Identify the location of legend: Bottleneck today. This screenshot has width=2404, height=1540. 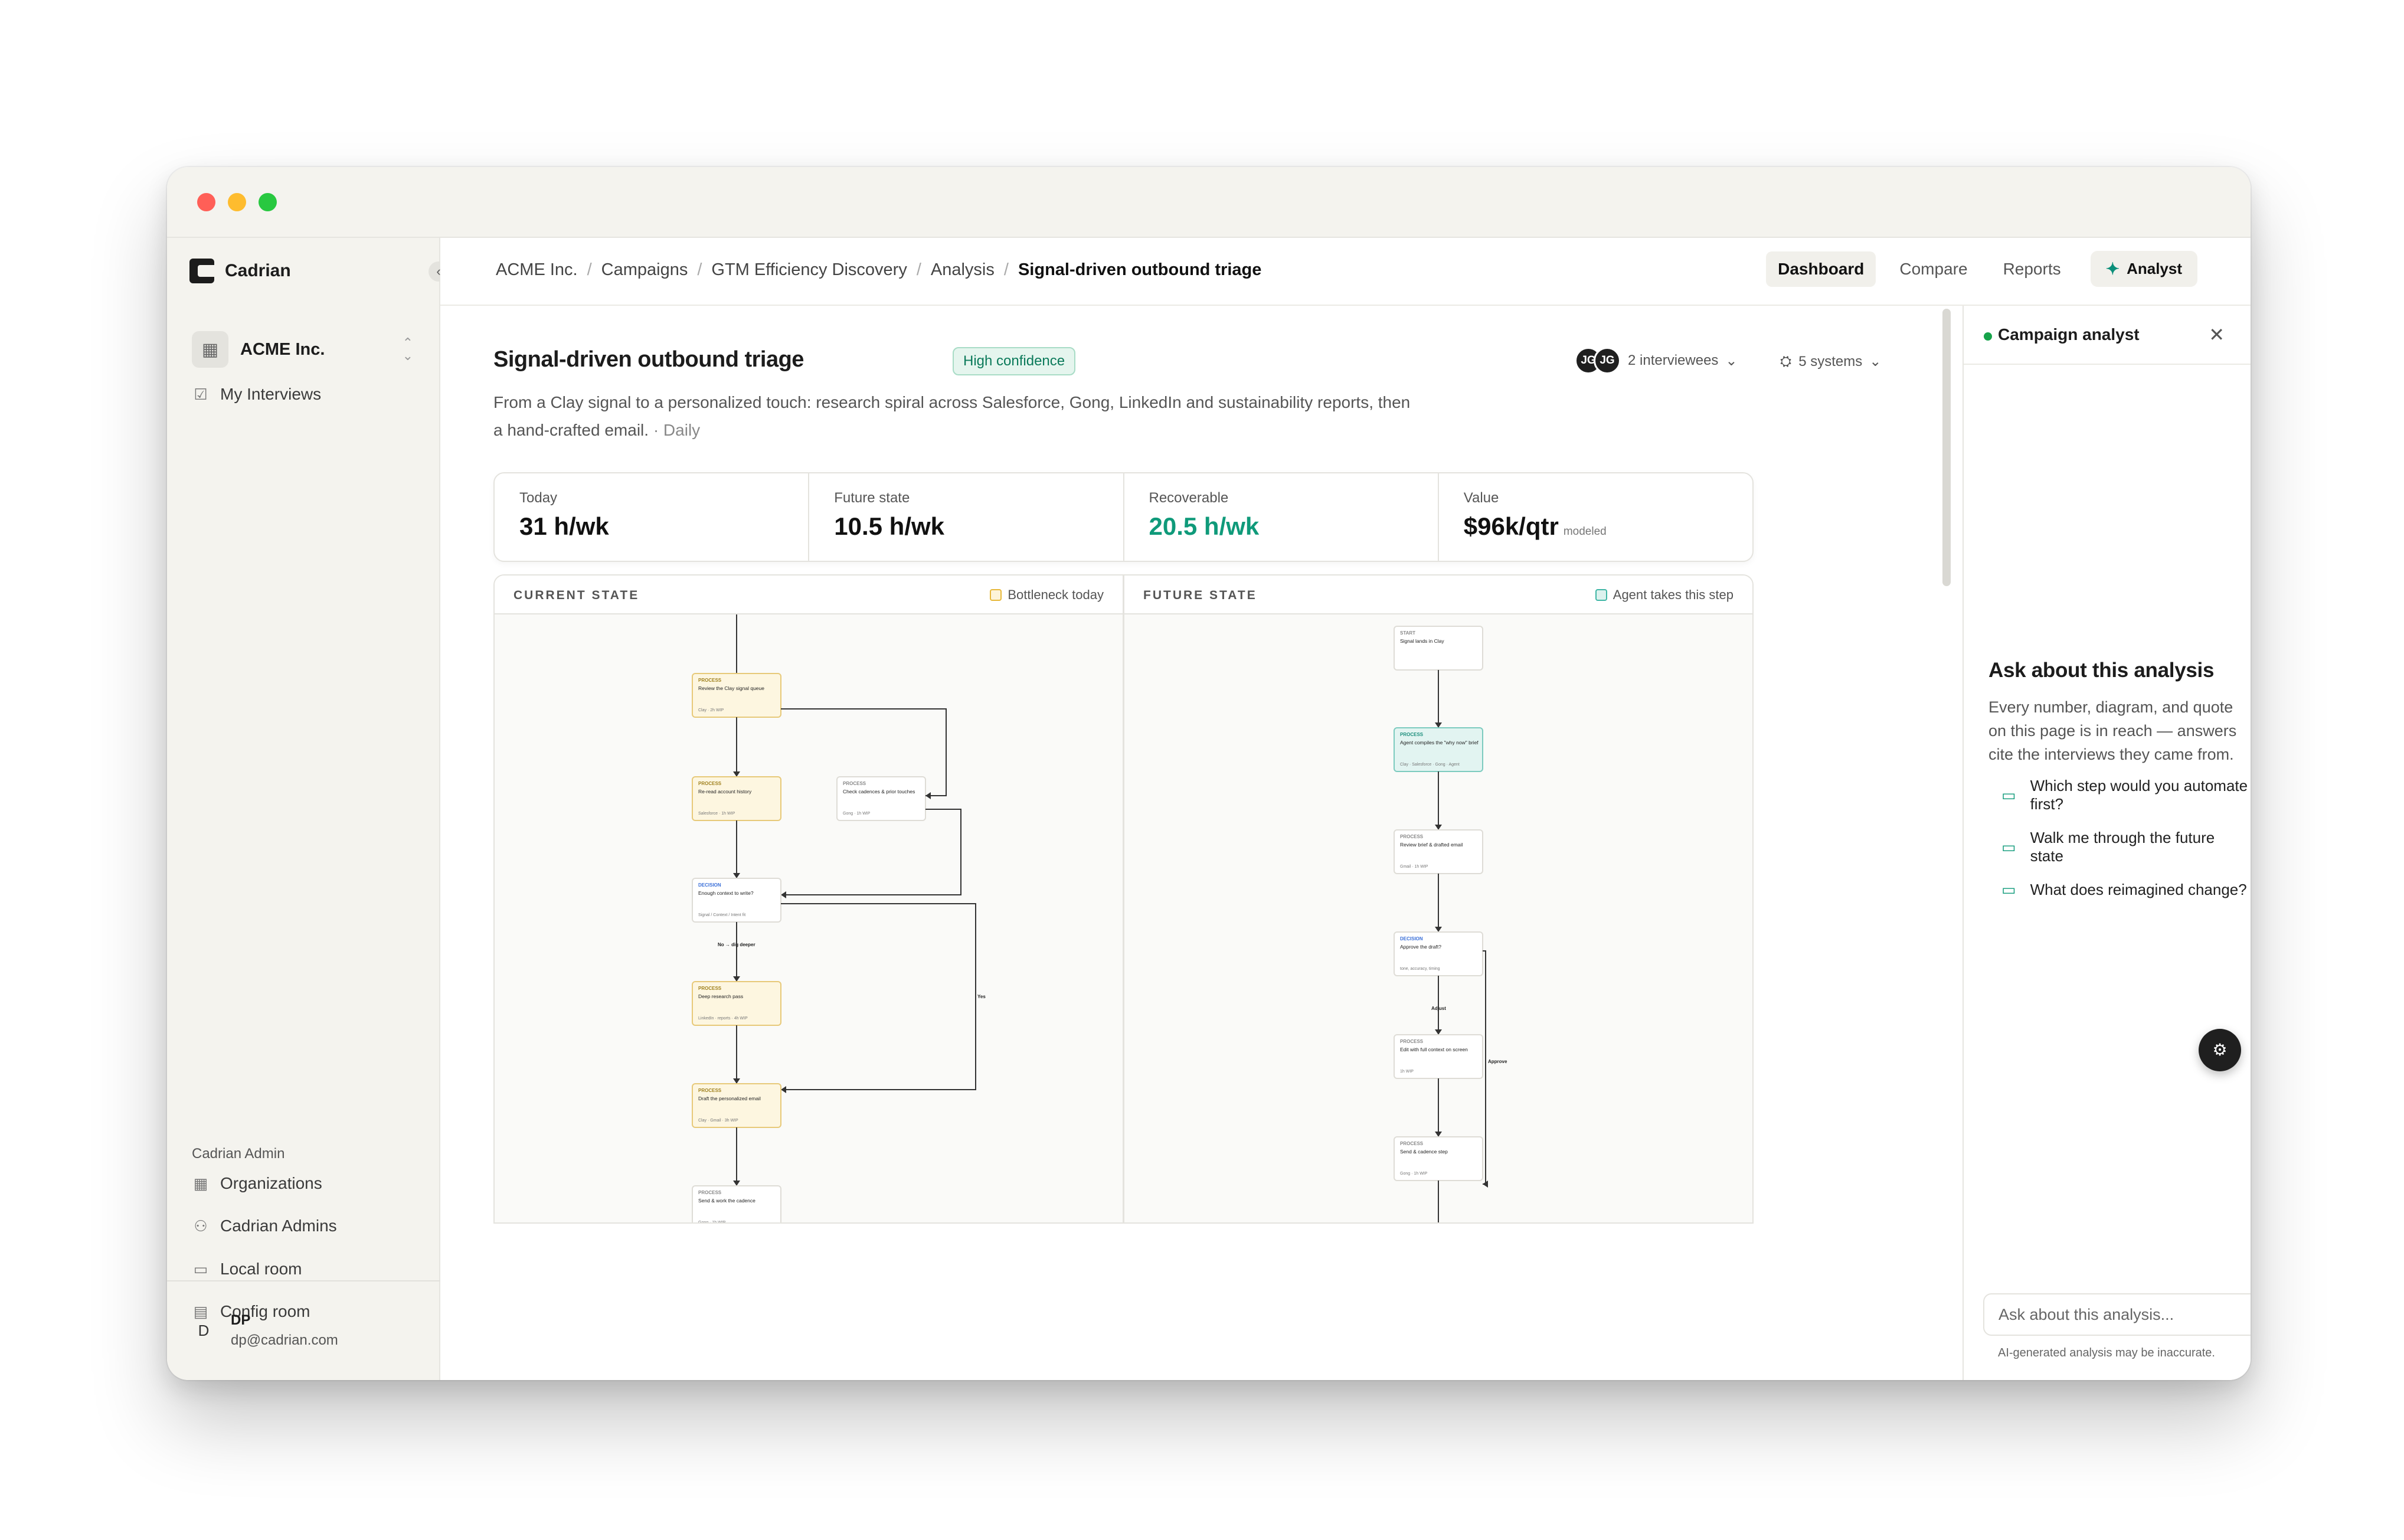
(1047, 595).